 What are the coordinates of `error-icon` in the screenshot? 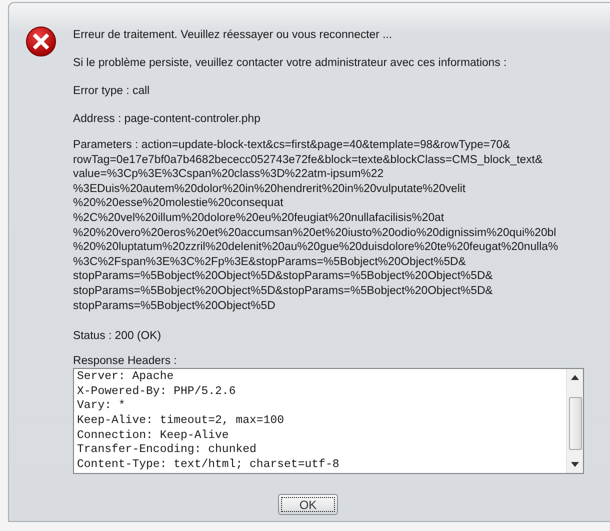 It's located at (41, 41).